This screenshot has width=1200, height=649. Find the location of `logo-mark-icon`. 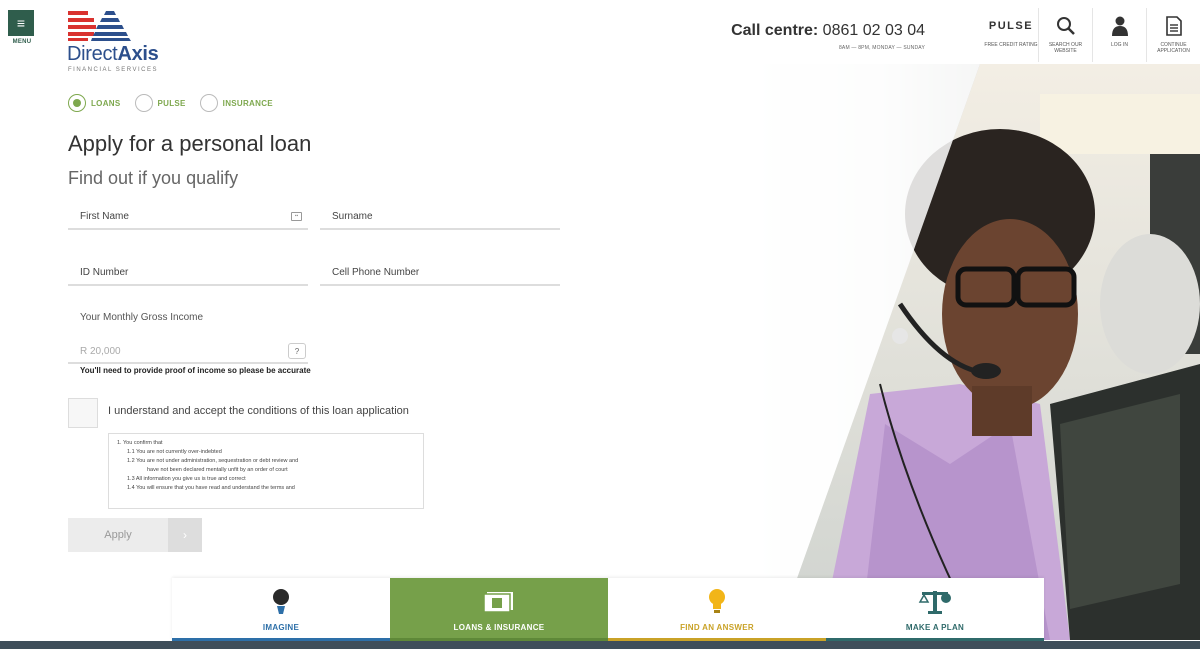

logo-mark-icon is located at coordinates (99, 26).